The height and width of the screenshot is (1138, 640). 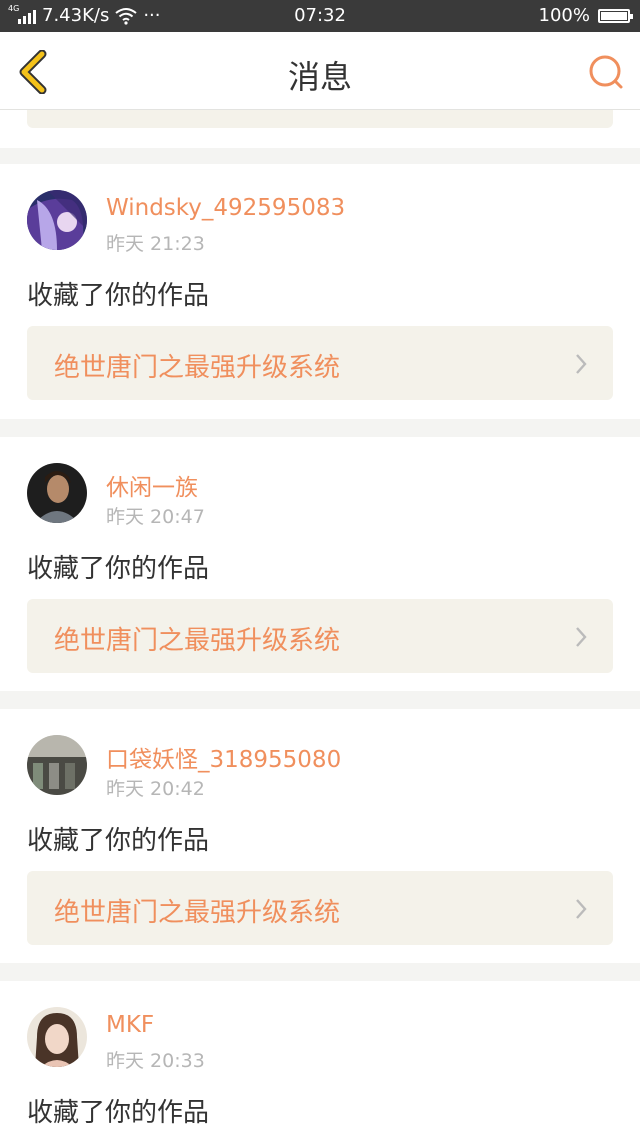 What do you see at coordinates (225, 208) in the screenshot?
I see `user-name: Windsky_492595083` at bounding box center [225, 208].